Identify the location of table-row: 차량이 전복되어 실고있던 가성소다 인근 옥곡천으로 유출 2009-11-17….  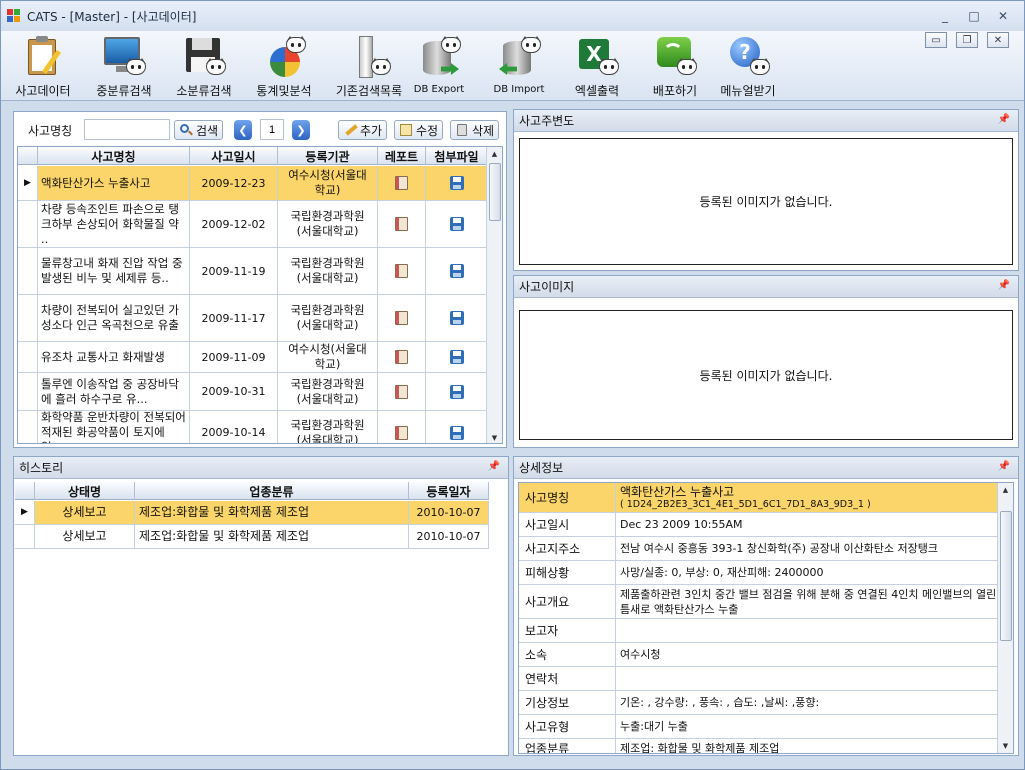
(253, 318).